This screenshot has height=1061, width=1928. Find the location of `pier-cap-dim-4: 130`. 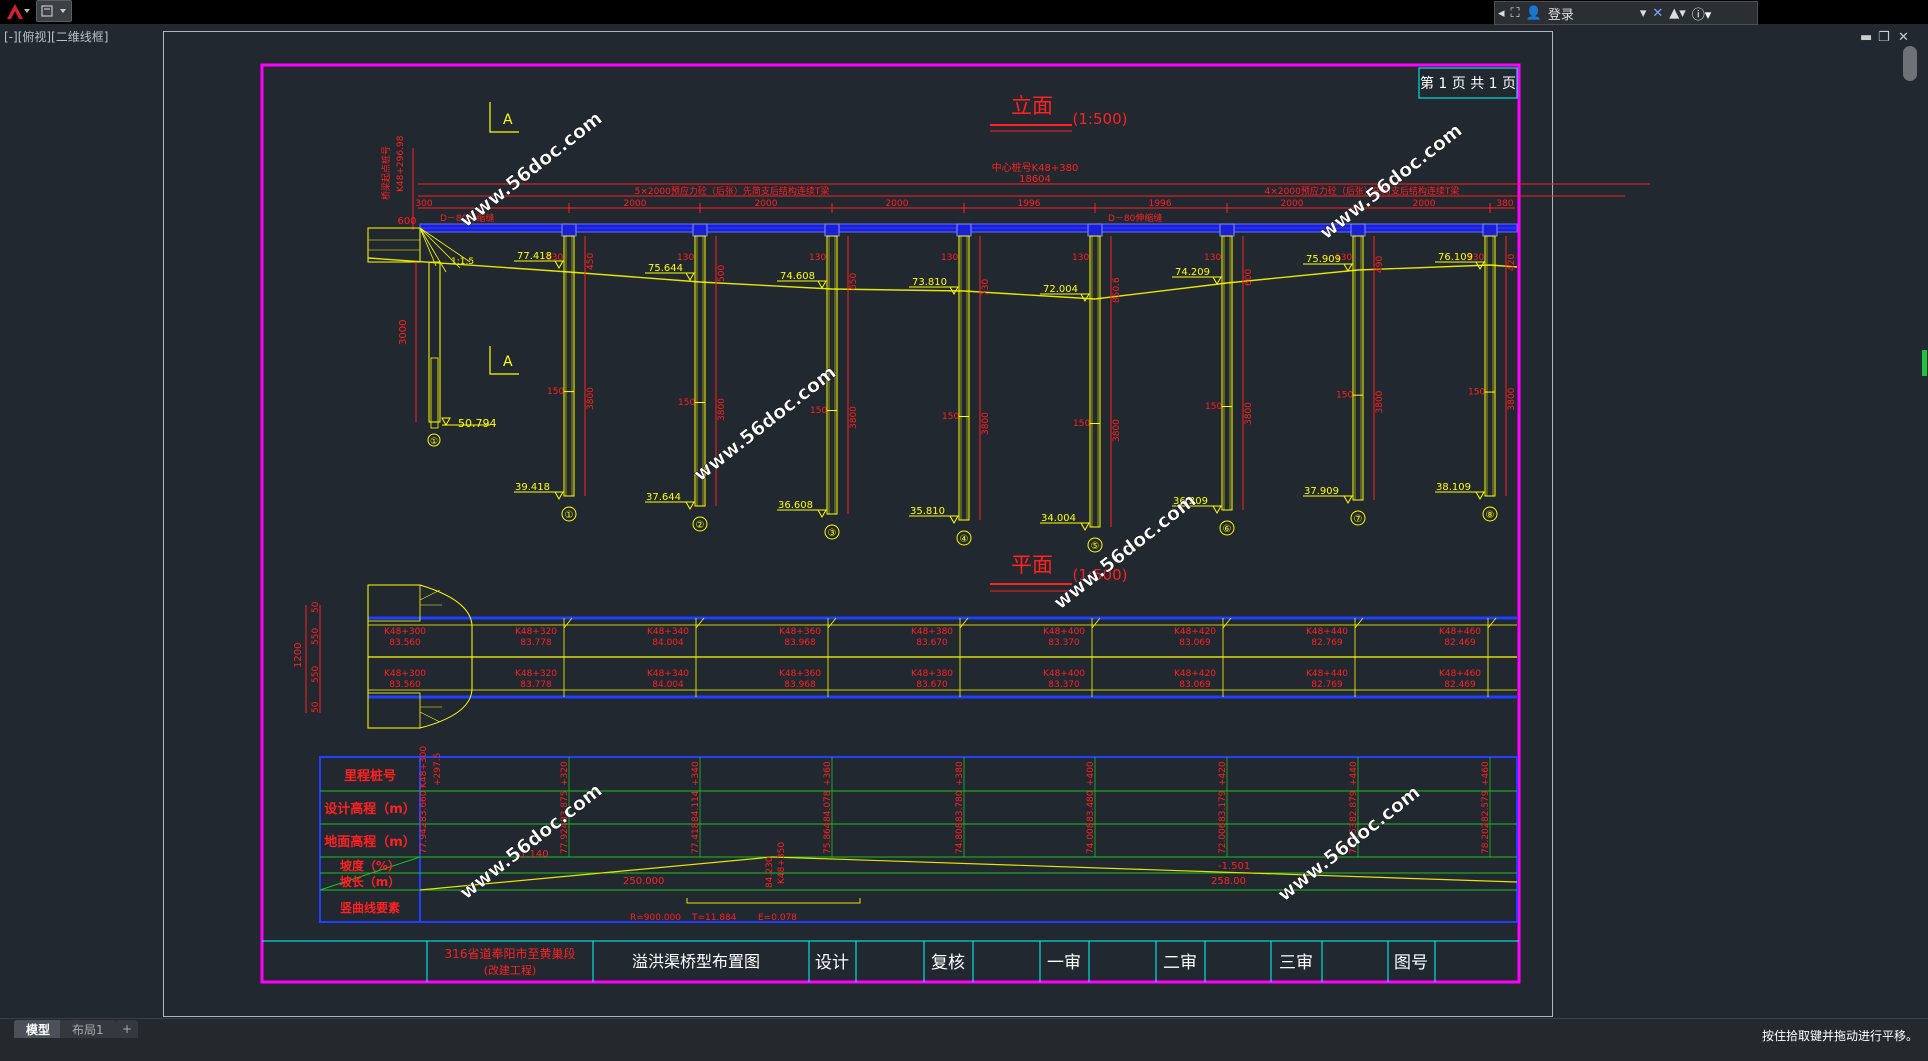

pier-cap-dim-4: 130 is located at coordinates (949, 258).